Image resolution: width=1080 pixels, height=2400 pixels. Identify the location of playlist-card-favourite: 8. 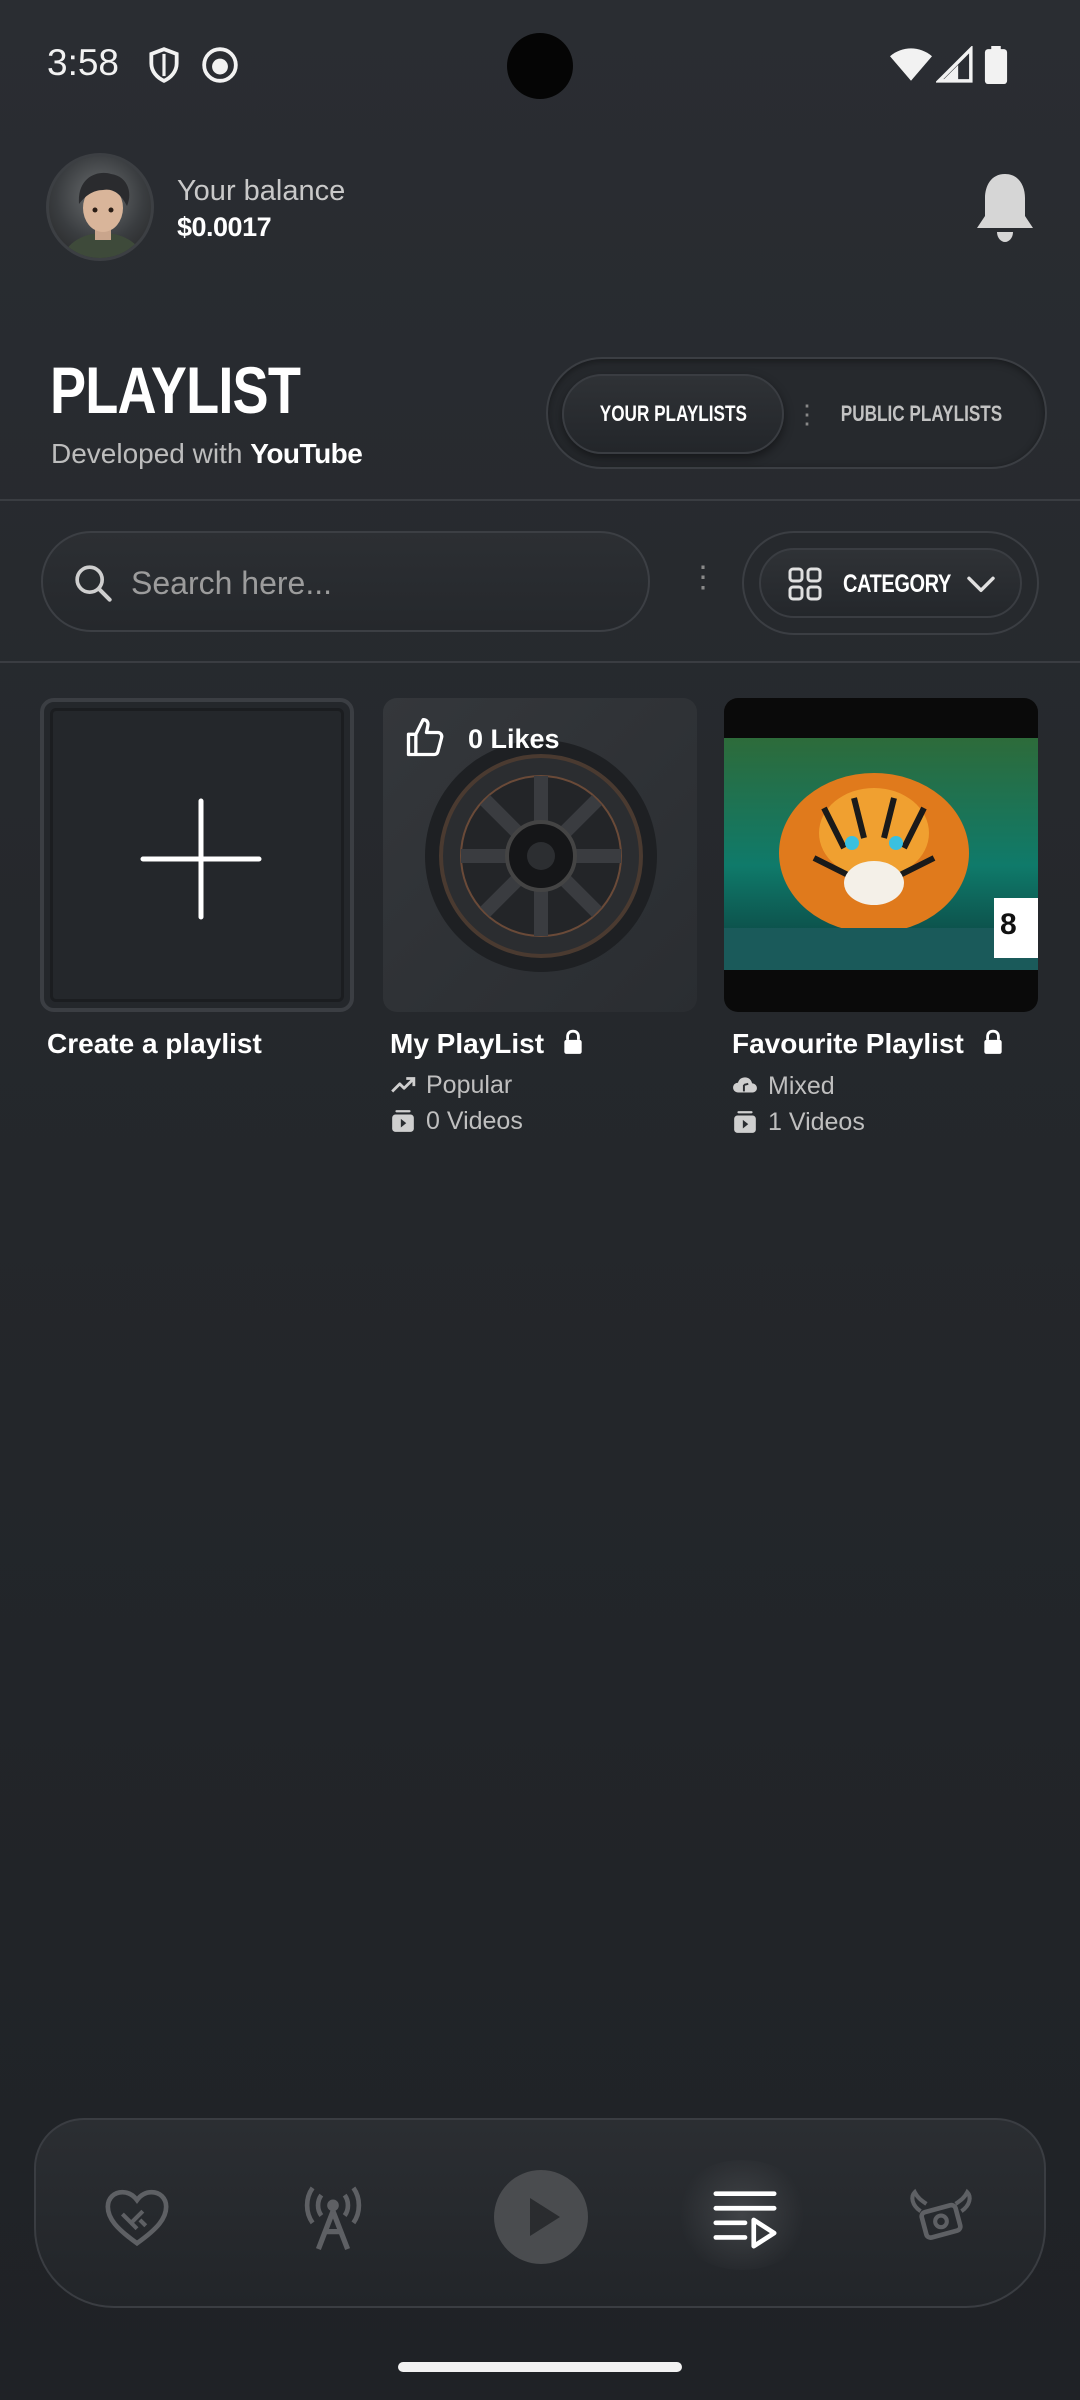
(881, 855).